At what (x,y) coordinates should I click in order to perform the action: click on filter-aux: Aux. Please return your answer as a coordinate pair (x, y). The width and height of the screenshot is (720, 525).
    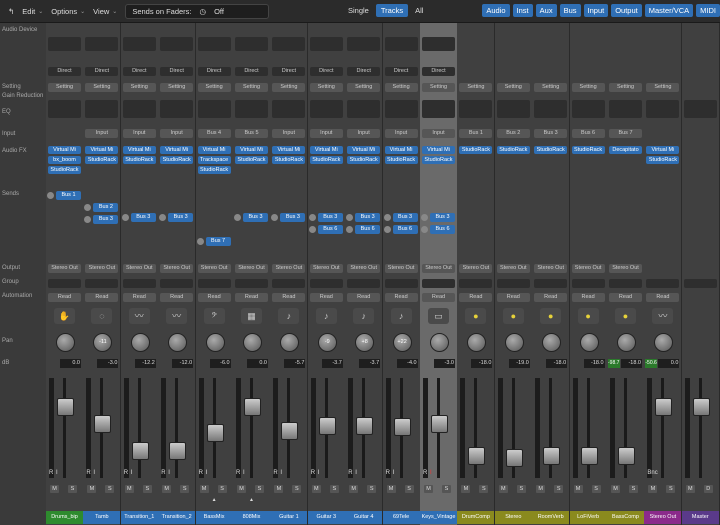
    Looking at the image, I should click on (546, 10).